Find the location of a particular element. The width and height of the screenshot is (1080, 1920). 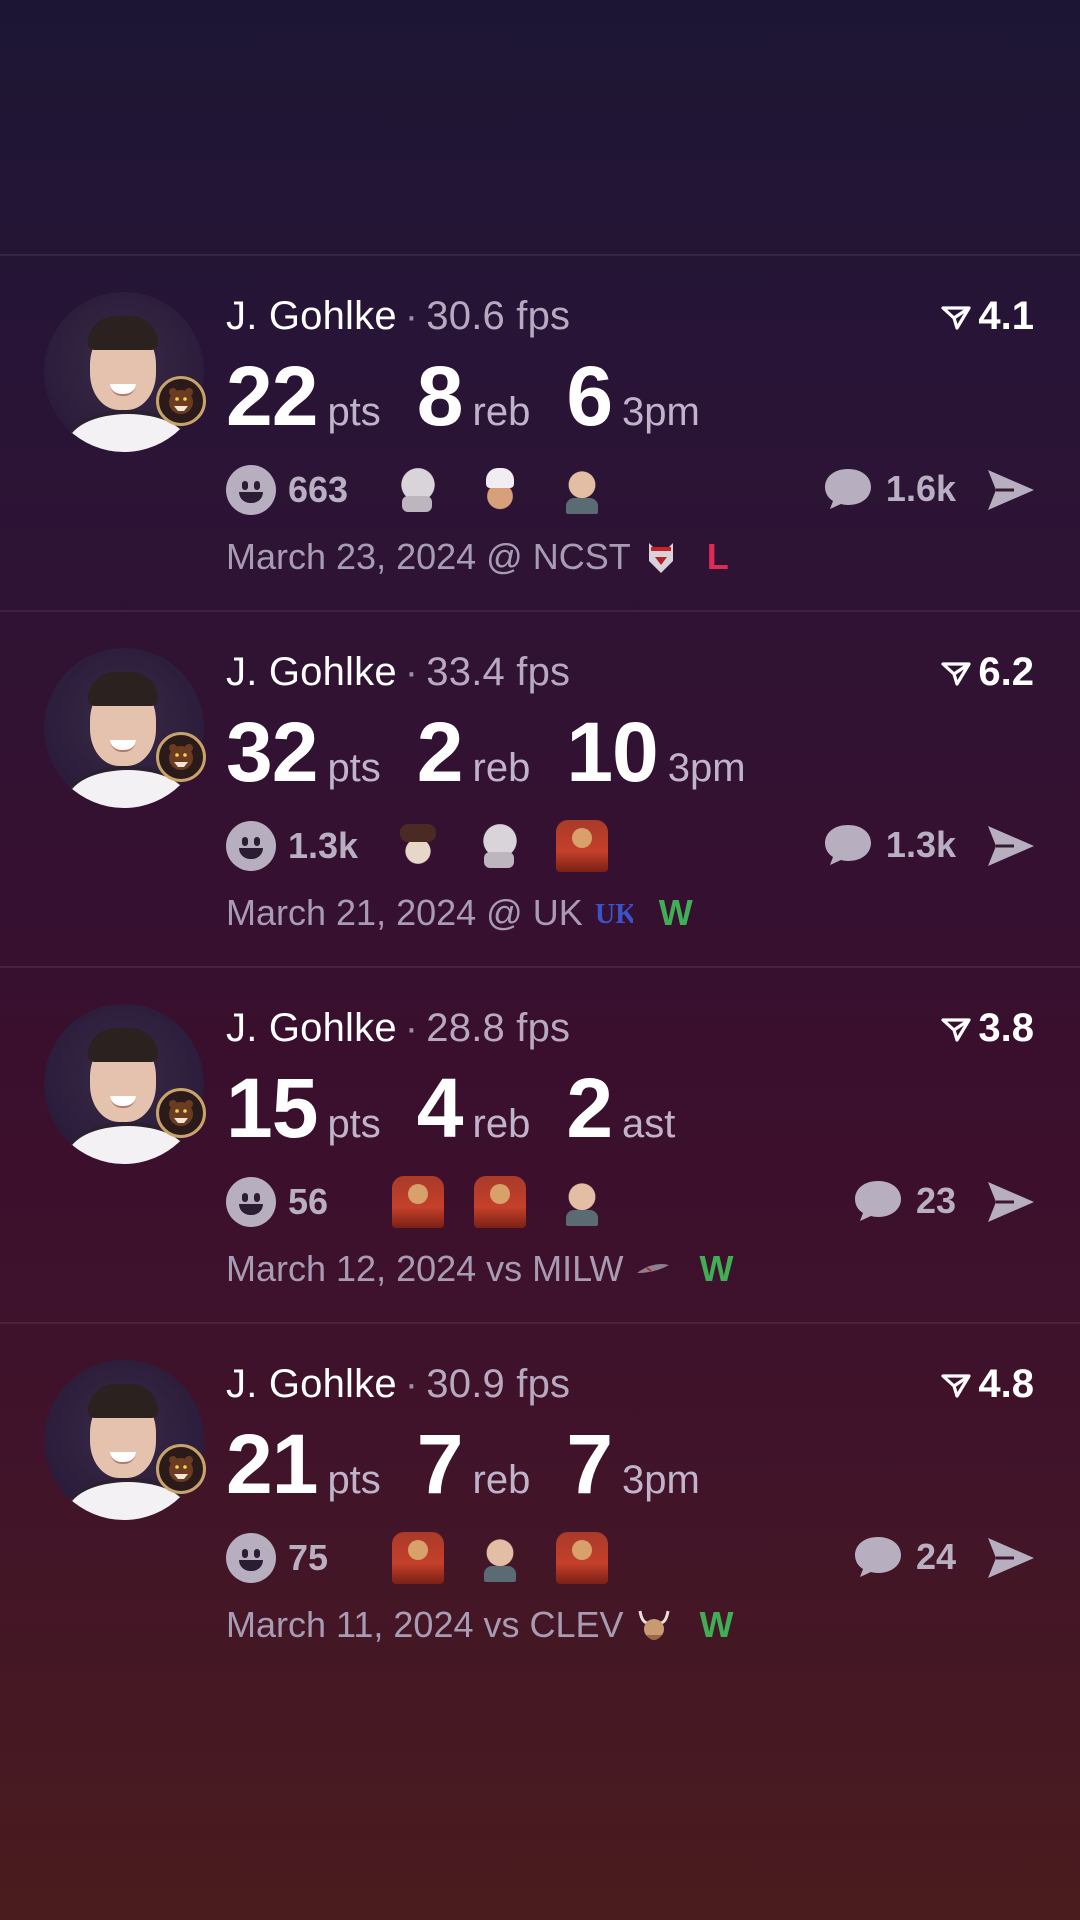

stat-unit: pts is located at coordinates (354, 1124).